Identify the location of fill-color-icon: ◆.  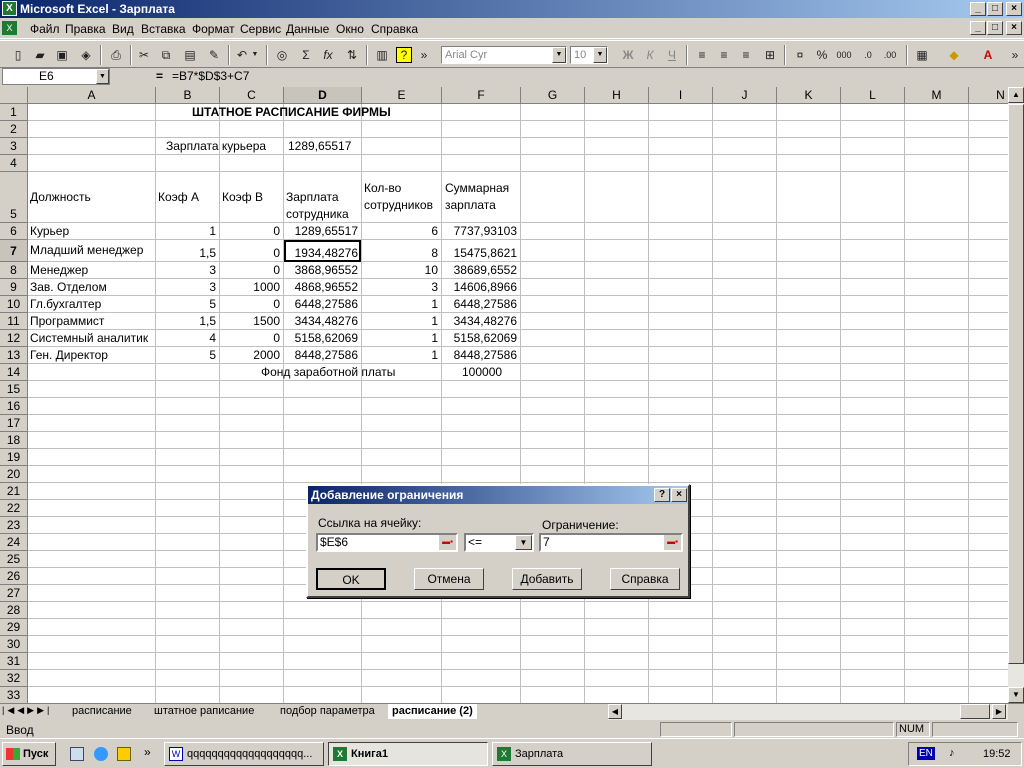
(954, 55).